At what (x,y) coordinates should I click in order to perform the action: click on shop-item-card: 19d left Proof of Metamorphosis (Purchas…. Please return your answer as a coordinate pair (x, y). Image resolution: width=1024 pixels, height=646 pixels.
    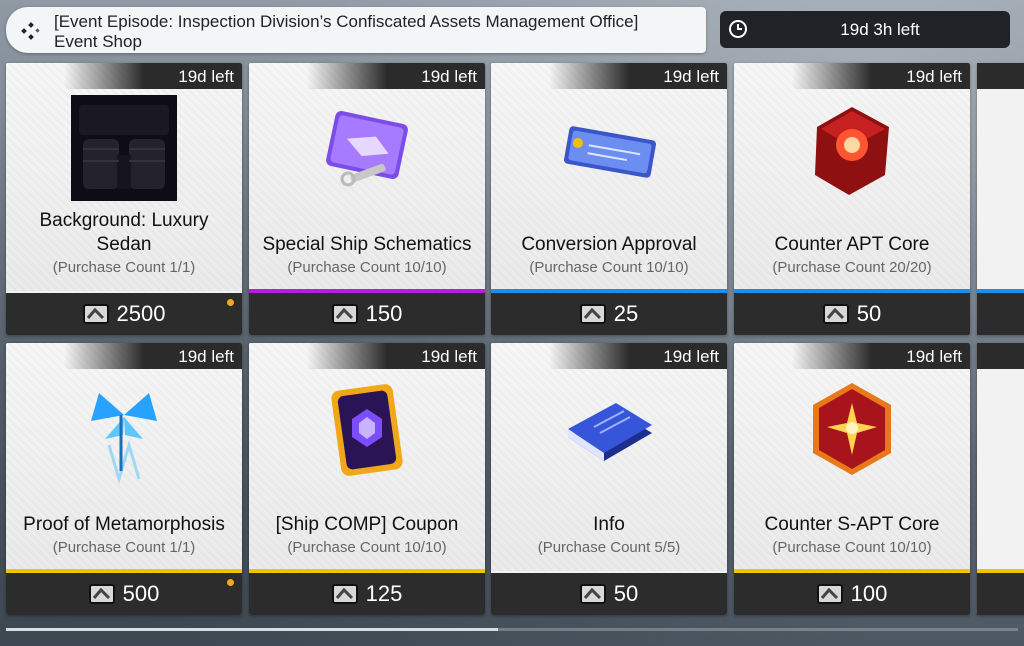
    Looking at the image, I should click on (124, 479).